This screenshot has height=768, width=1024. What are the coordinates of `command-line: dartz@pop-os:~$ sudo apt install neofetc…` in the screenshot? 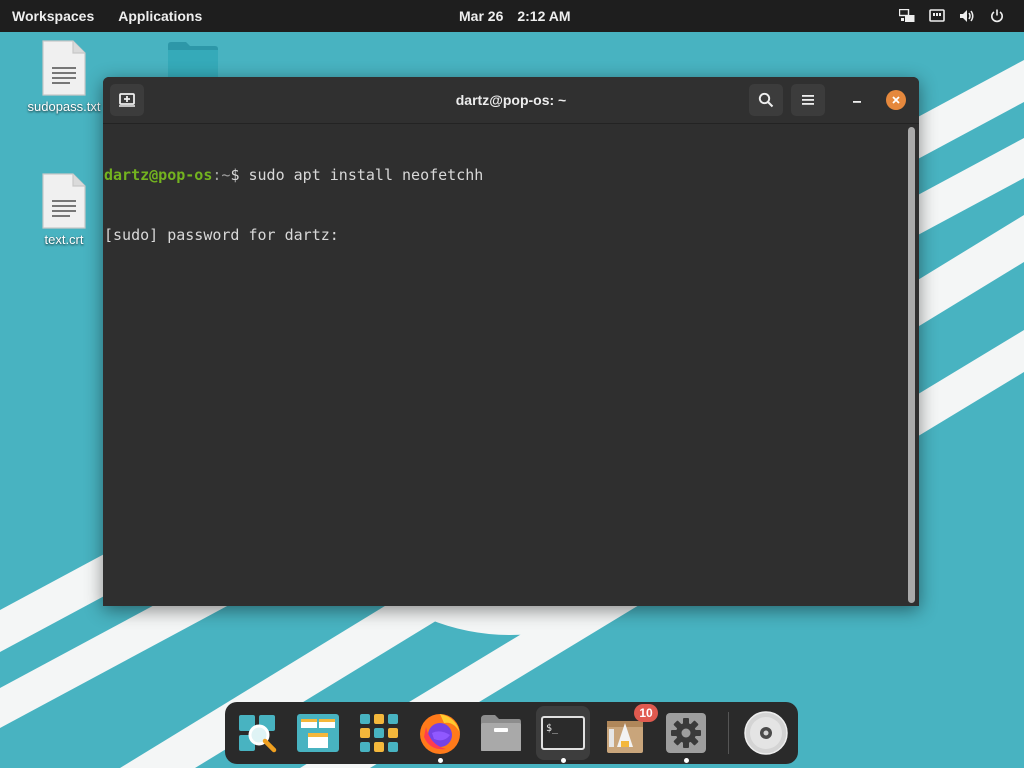 It's located at (506, 175).